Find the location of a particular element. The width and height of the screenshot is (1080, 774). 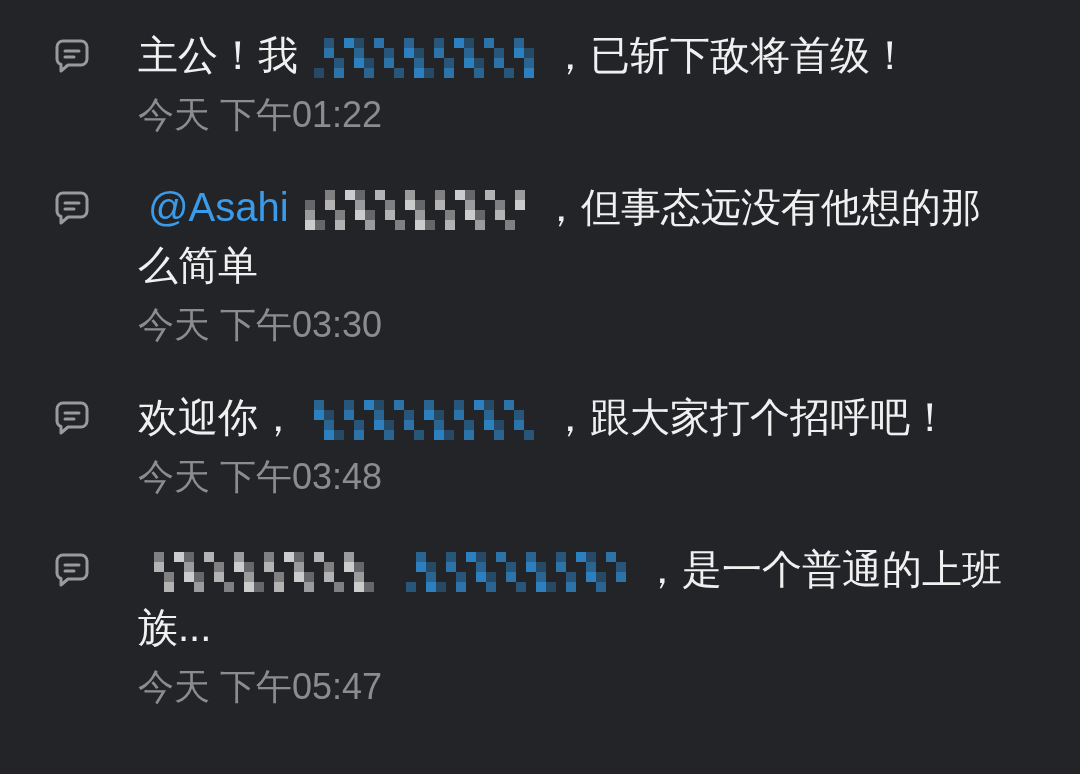

timestamp: 今天 下午05:47 is located at coordinates (261, 687).